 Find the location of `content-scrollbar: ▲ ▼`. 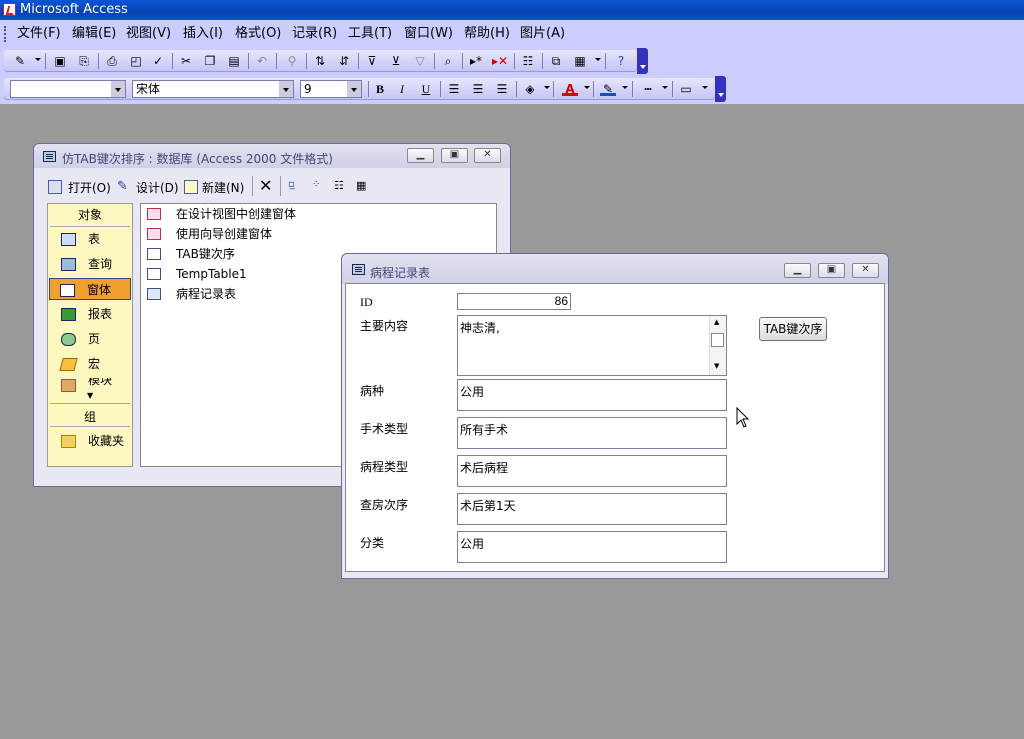

content-scrollbar: ▲ ▼ is located at coordinates (717, 345).